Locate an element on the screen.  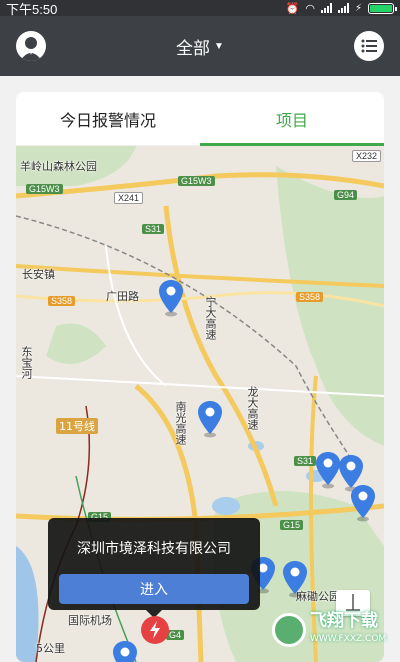
tab-today-alarms: 今日报警情况 is located at coordinates (108, 118).